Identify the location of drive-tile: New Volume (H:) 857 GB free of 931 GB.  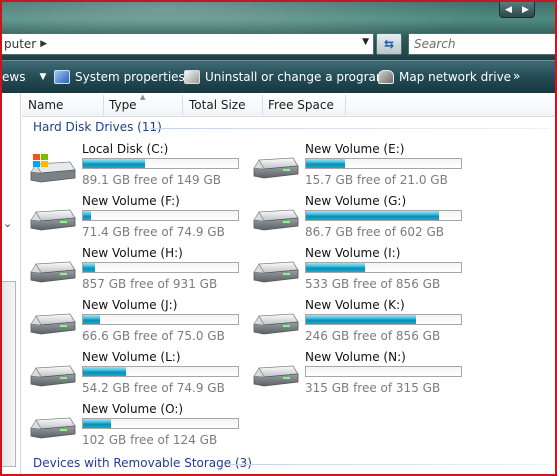
(141, 271).